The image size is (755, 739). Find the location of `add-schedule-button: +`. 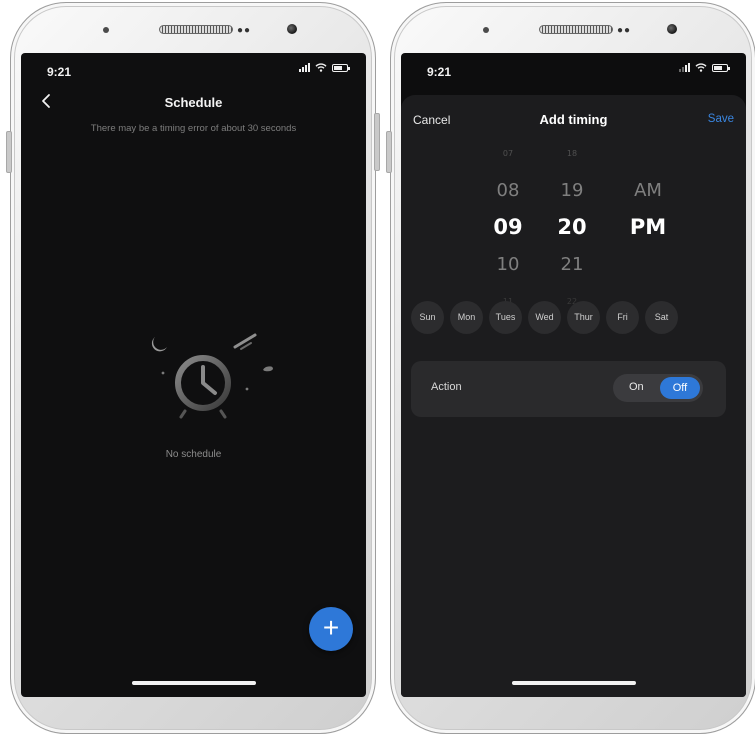

add-schedule-button: + is located at coordinates (331, 629).